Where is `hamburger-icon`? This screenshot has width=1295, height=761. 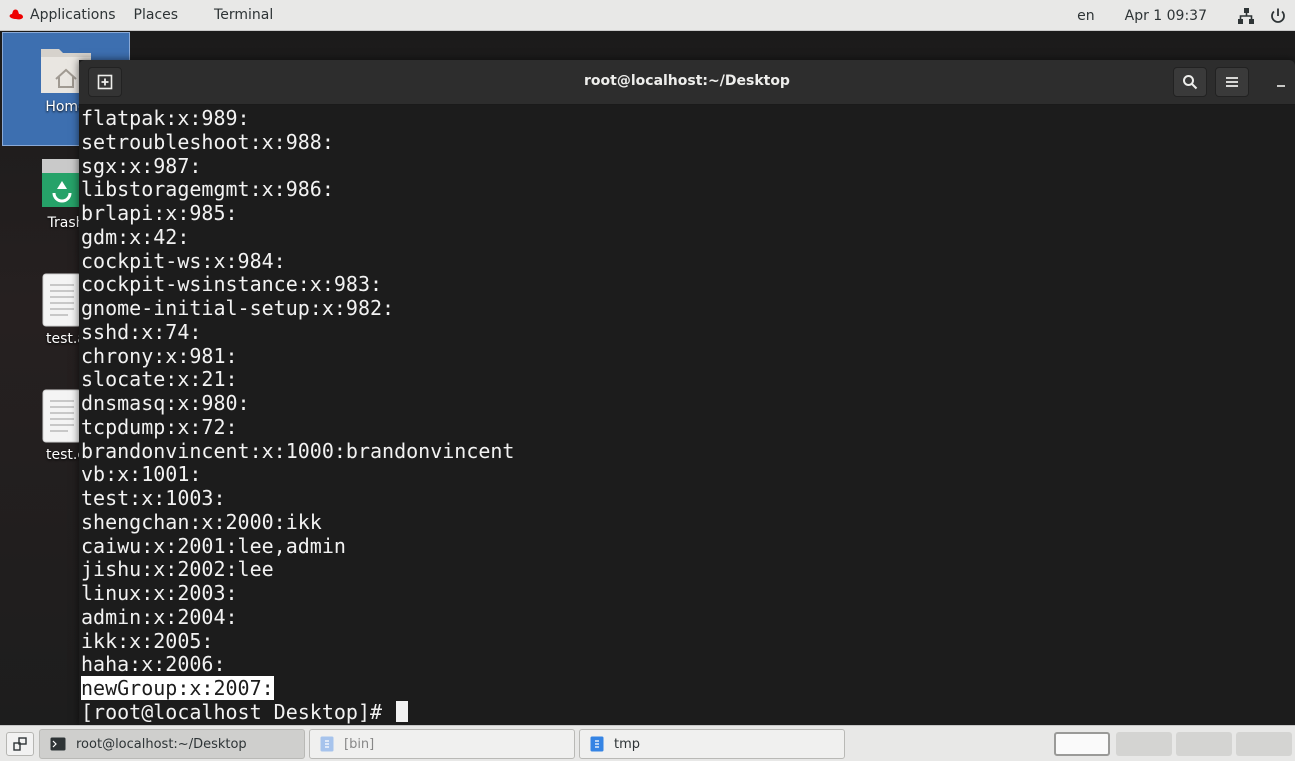
hamburger-icon is located at coordinates (1232, 82).